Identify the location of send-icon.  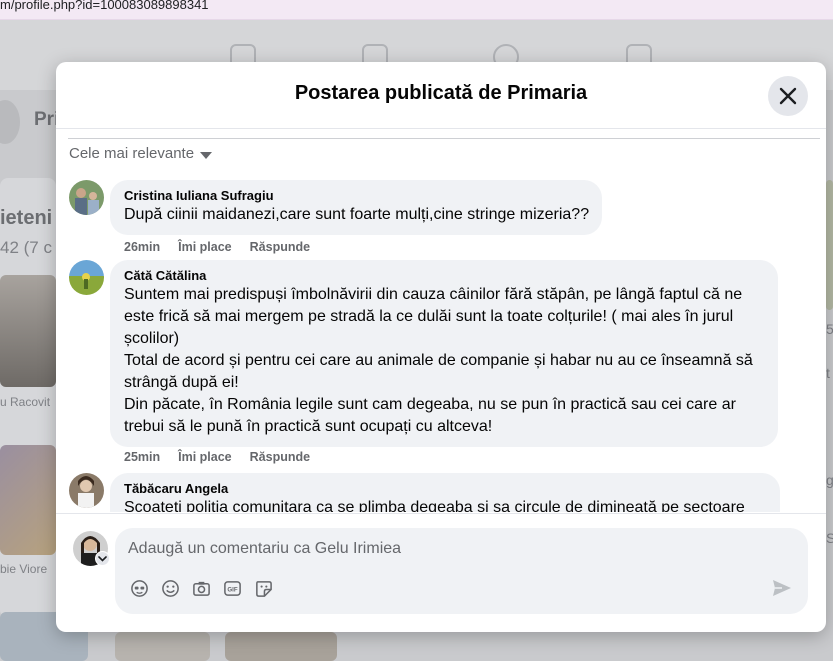
(782, 588).